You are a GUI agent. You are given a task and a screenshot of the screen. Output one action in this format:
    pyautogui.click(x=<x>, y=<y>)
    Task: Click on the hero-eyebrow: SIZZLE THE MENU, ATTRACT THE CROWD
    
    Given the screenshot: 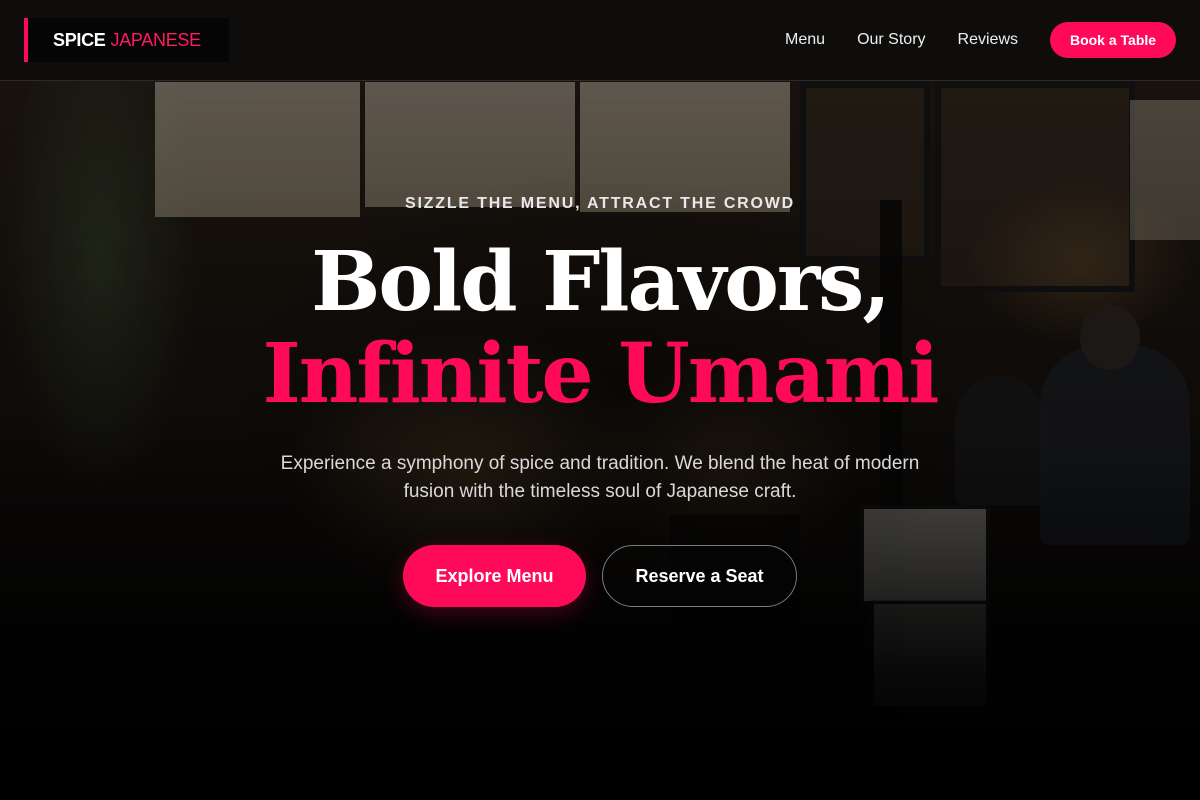 What is the action you would take?
    pyautogui.click(x=600, y=203)
    